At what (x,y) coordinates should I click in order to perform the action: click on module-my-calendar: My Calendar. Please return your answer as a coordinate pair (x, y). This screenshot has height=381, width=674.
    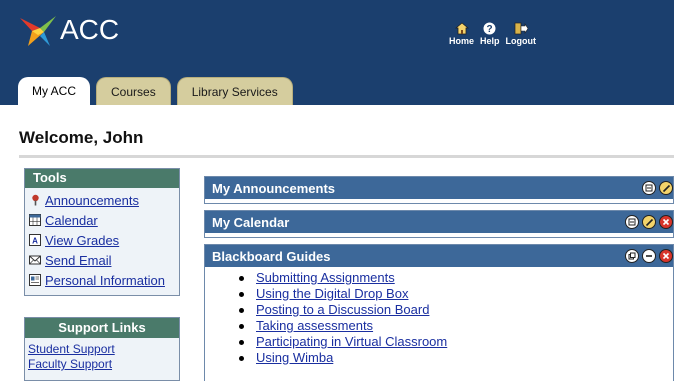
    Looking at the image, I should click on (439, 224).